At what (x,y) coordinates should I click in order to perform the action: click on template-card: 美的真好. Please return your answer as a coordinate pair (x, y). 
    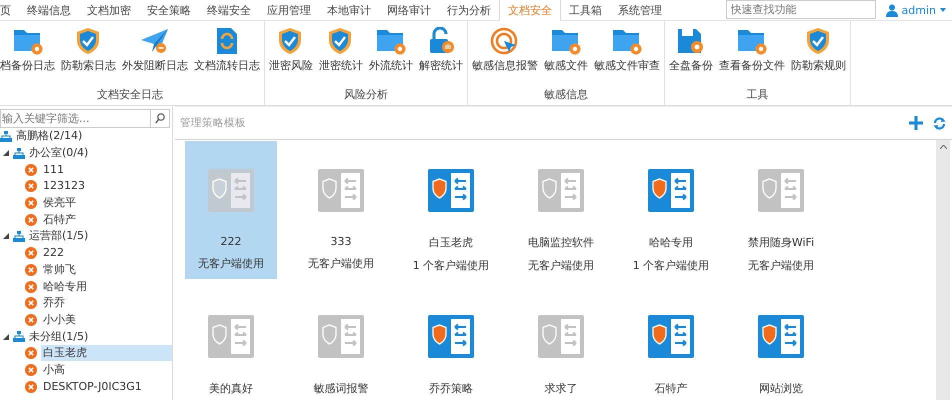
    Looking at the image, I should click on (231, 343).